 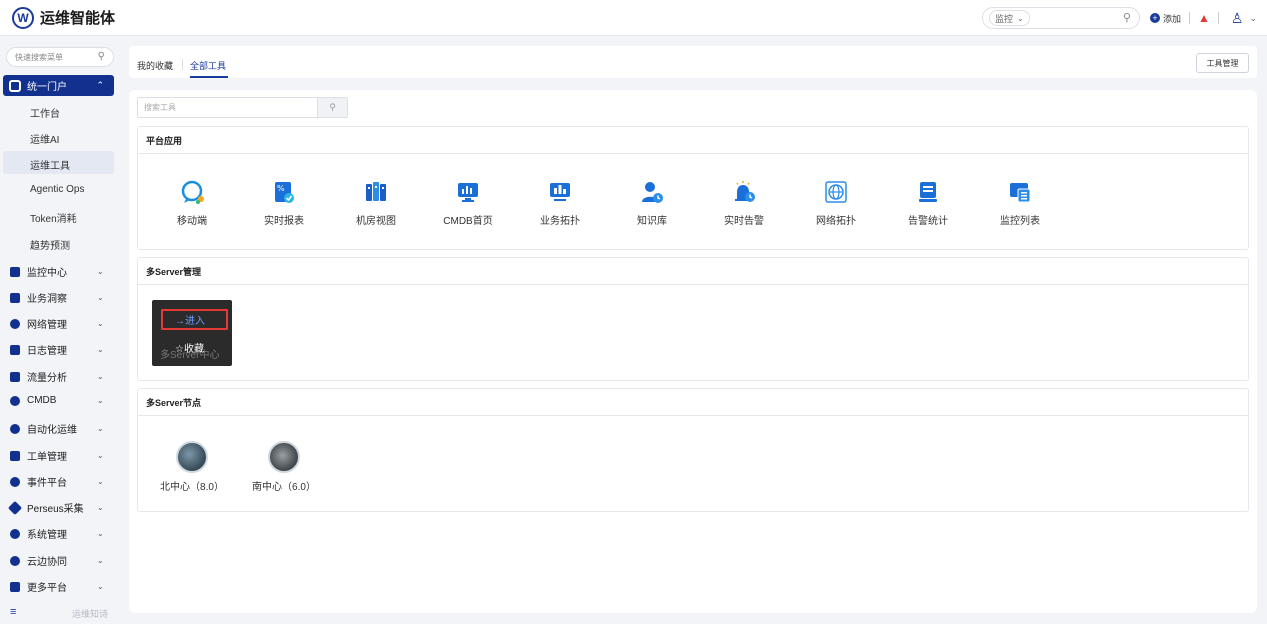 I want to click on server-rack-icon, so click(x=376, y=192).